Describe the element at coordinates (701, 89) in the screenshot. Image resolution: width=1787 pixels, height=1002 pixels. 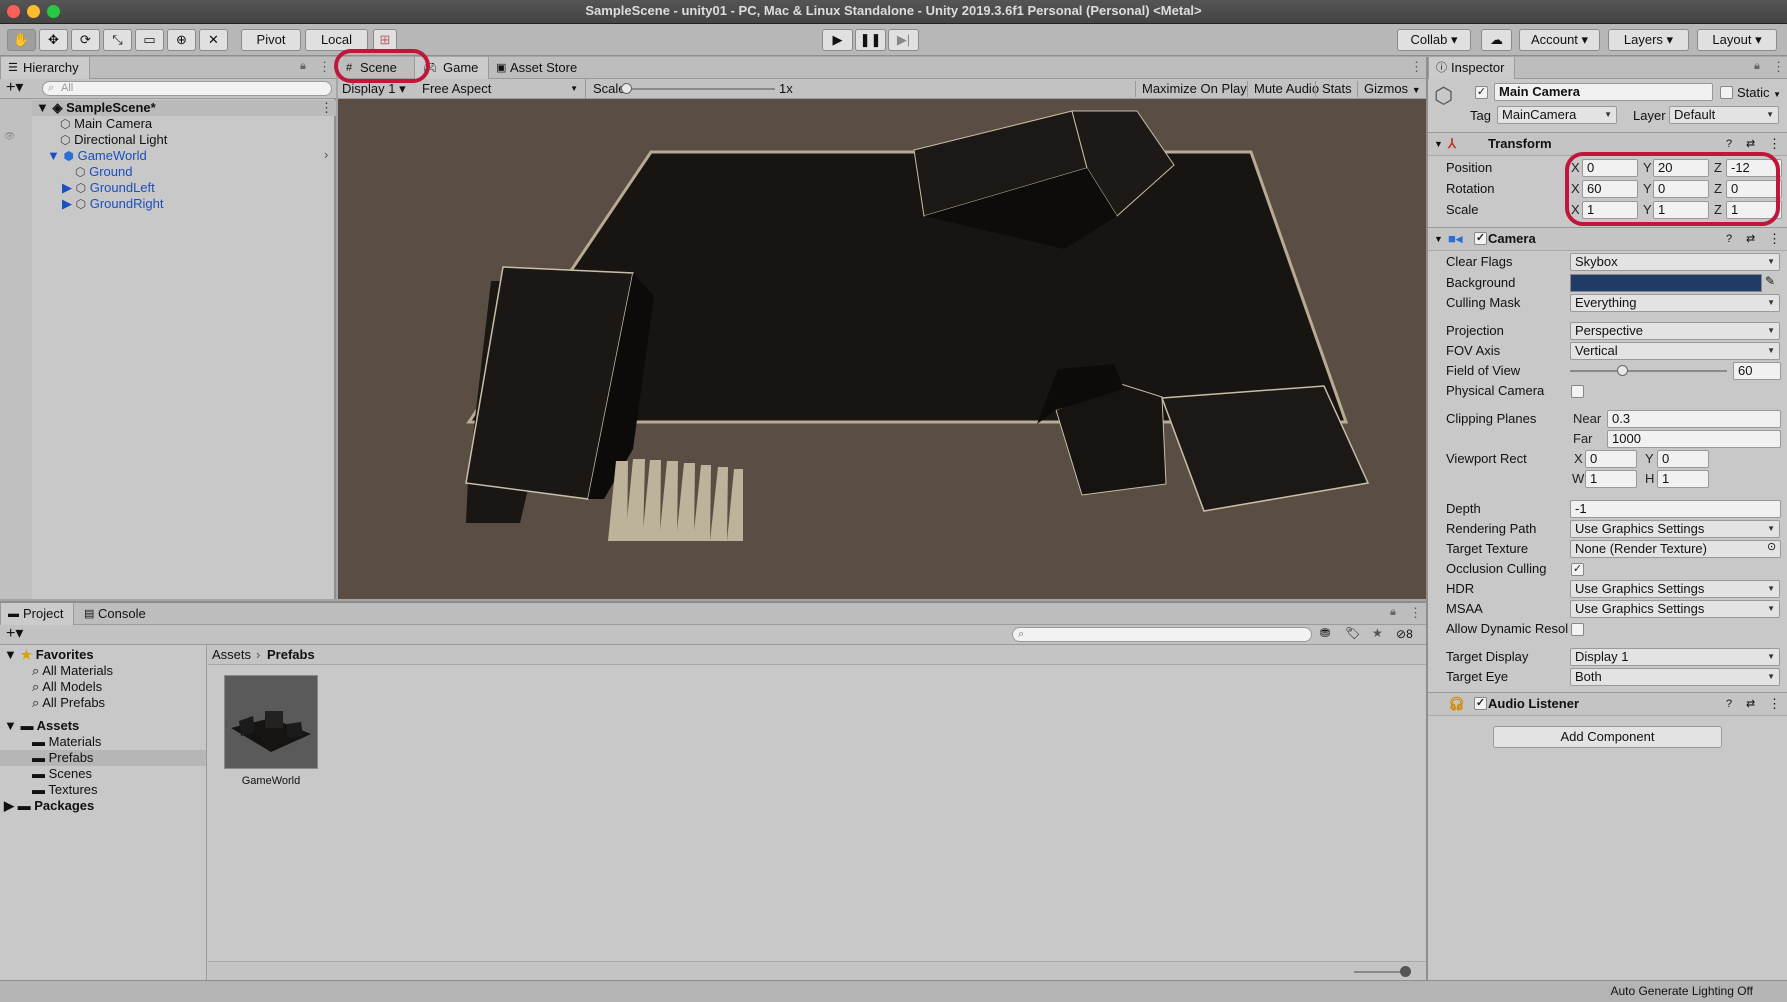
I see `scale-slider-track` at that location.